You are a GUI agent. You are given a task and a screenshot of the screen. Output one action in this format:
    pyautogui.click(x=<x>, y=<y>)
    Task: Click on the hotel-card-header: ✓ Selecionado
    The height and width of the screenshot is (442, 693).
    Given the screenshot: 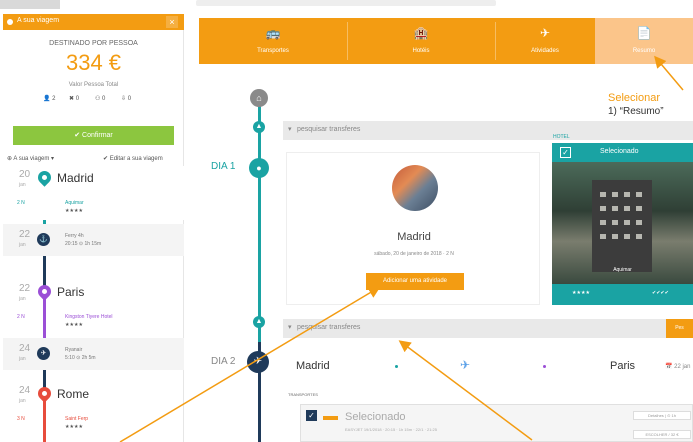 What is the action you would take?
    pyautogui.click(x=622, y=152)
    